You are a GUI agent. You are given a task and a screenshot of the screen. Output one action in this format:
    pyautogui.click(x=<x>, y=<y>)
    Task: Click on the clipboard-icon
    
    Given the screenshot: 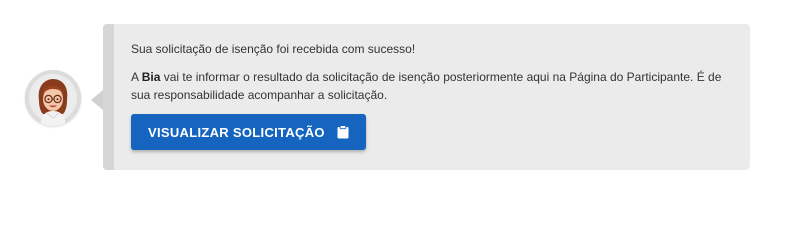 What is the action you would take?
    pyautogui.click(x=343, y=132)
    